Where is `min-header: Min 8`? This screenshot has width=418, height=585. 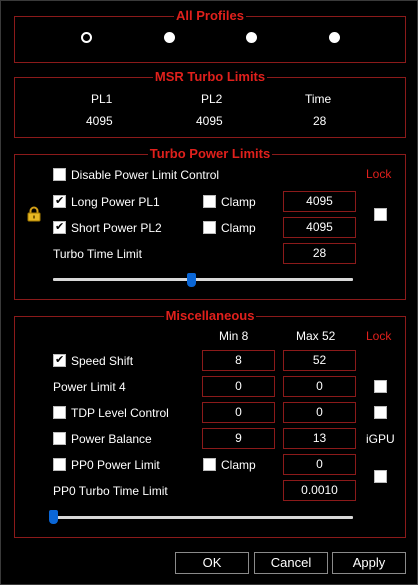 min-header: Min 8 is located at coordinates (234, 336).